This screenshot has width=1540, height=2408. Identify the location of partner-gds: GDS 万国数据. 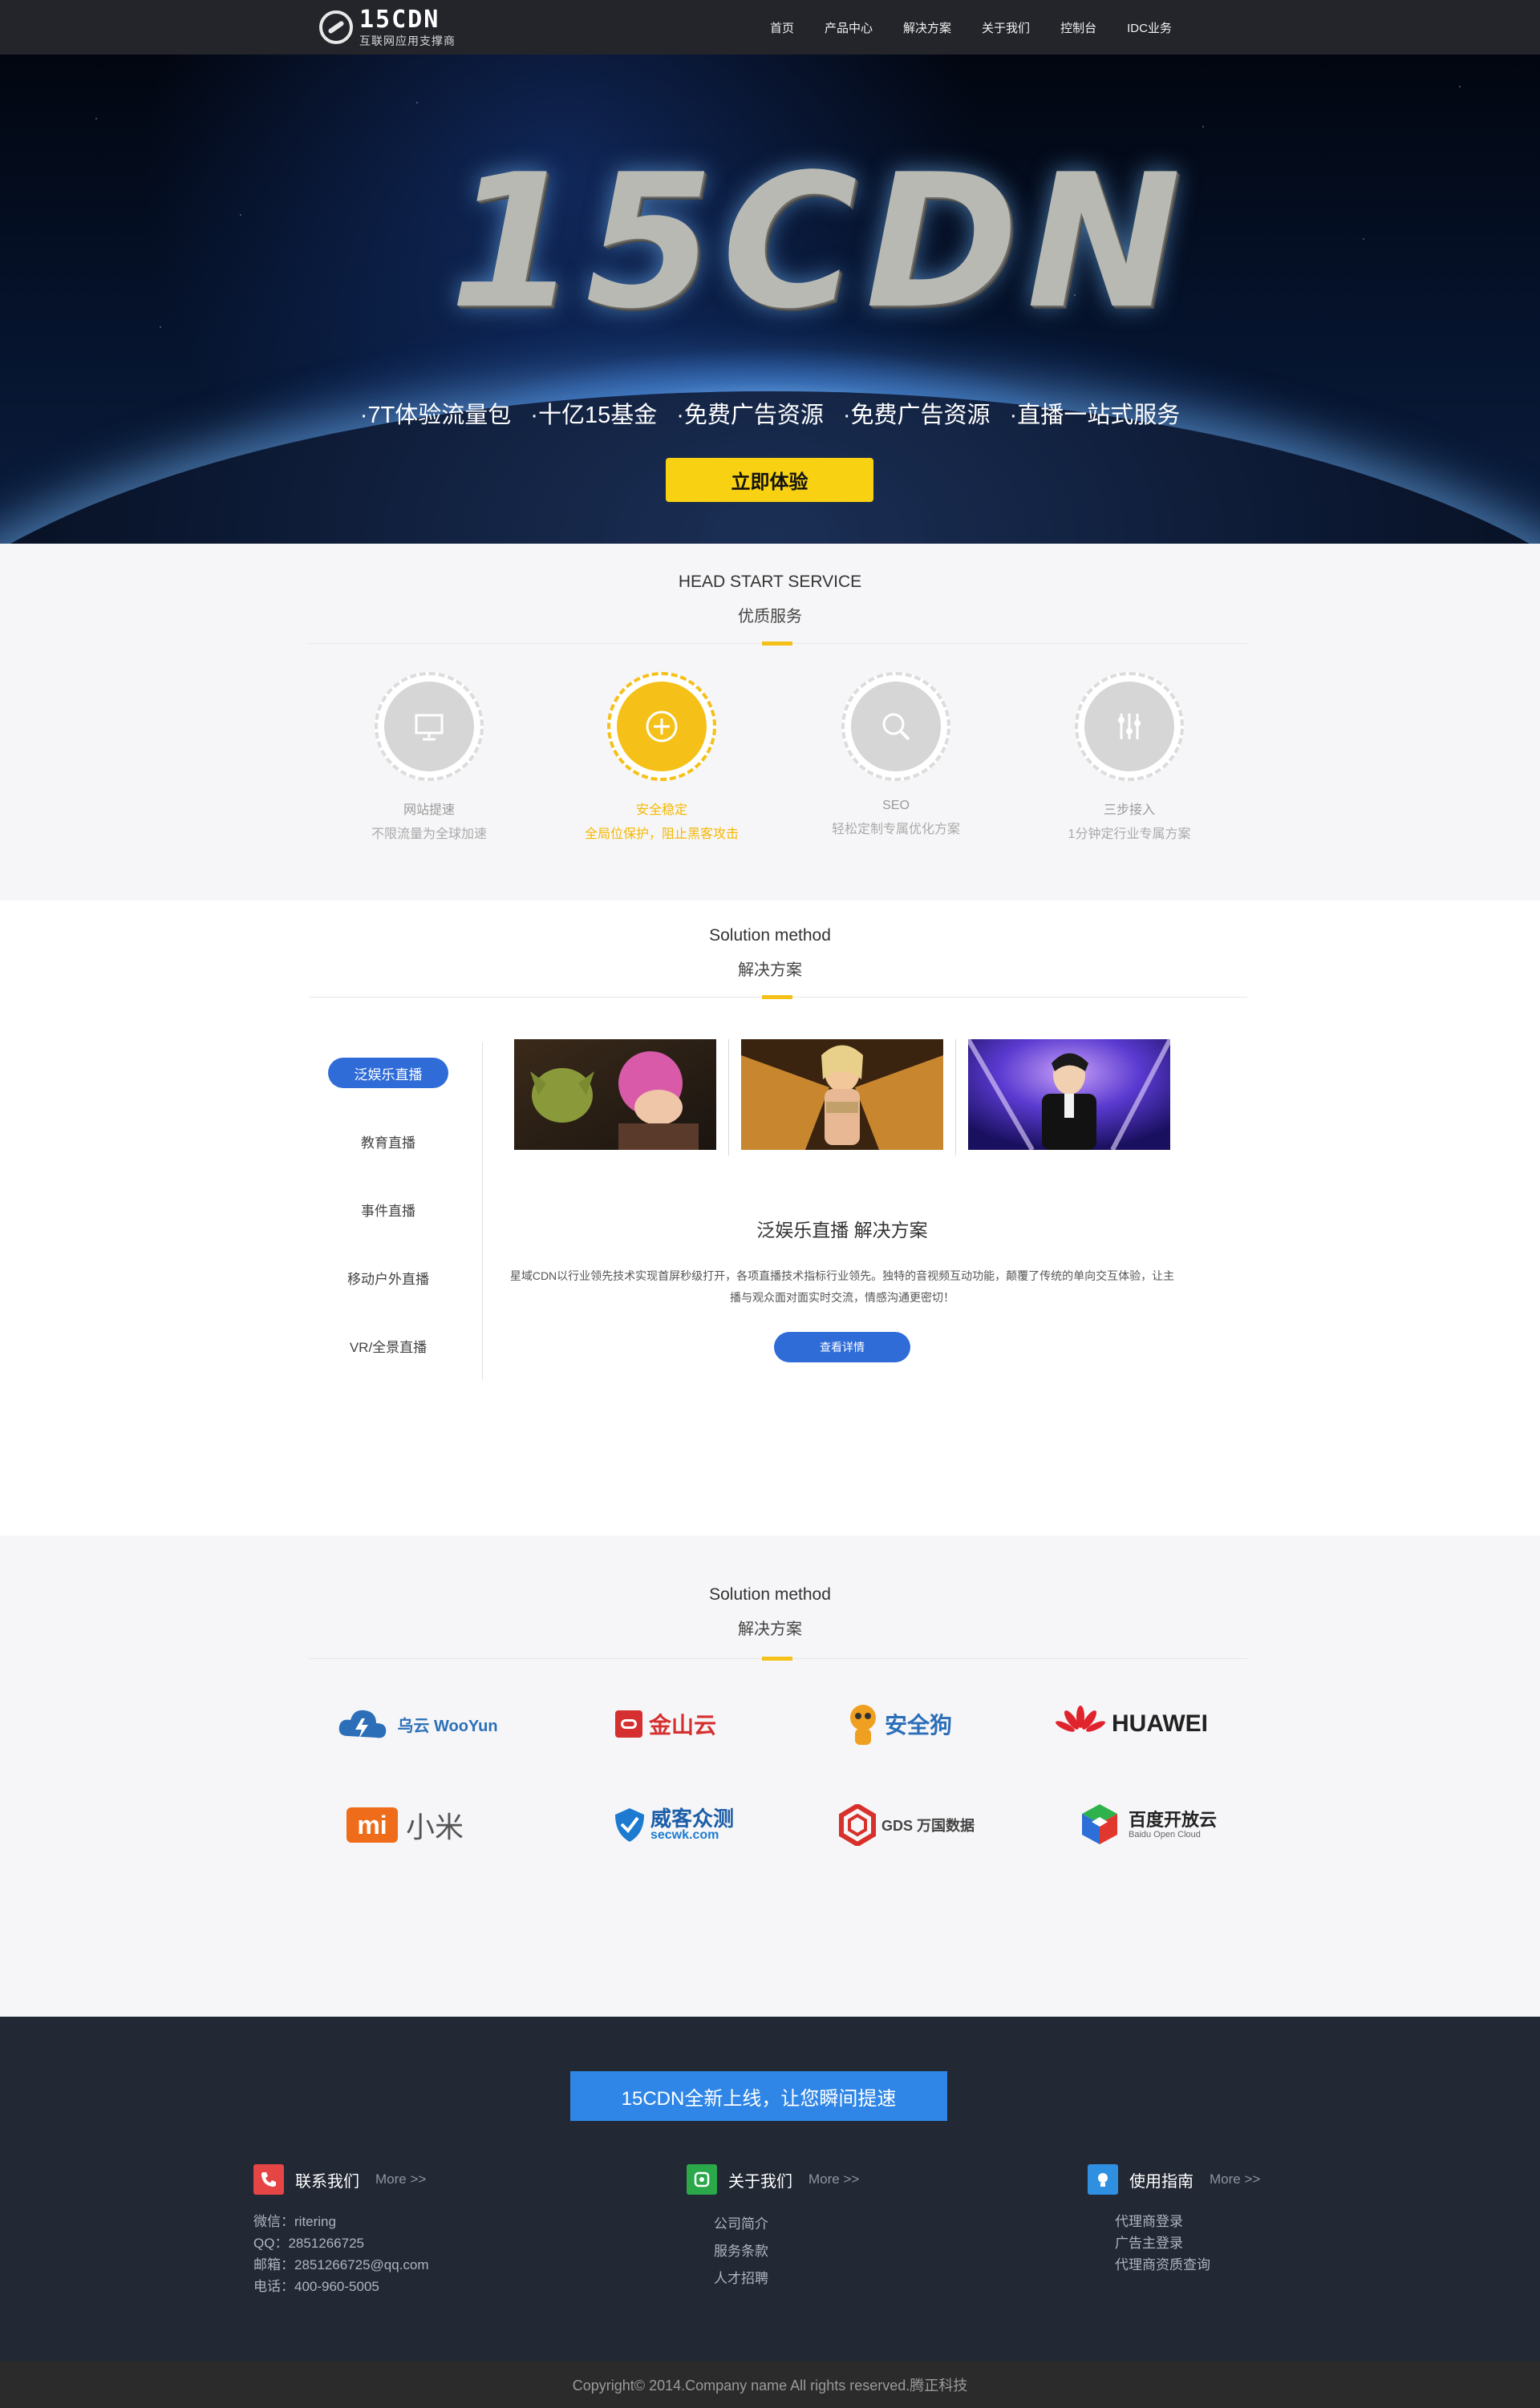
(907, 1825).